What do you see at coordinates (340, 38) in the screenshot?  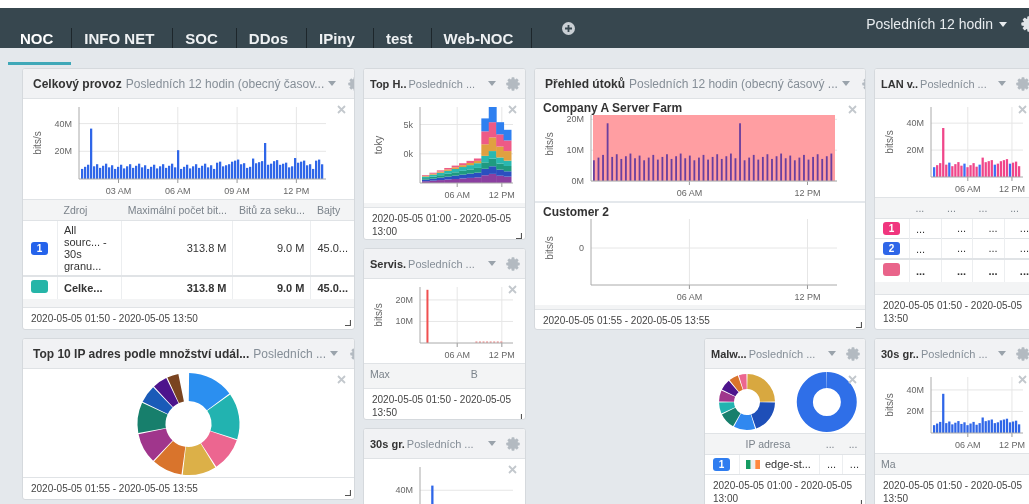 I see `tab: IPiny` at bounding box center [340, 38].